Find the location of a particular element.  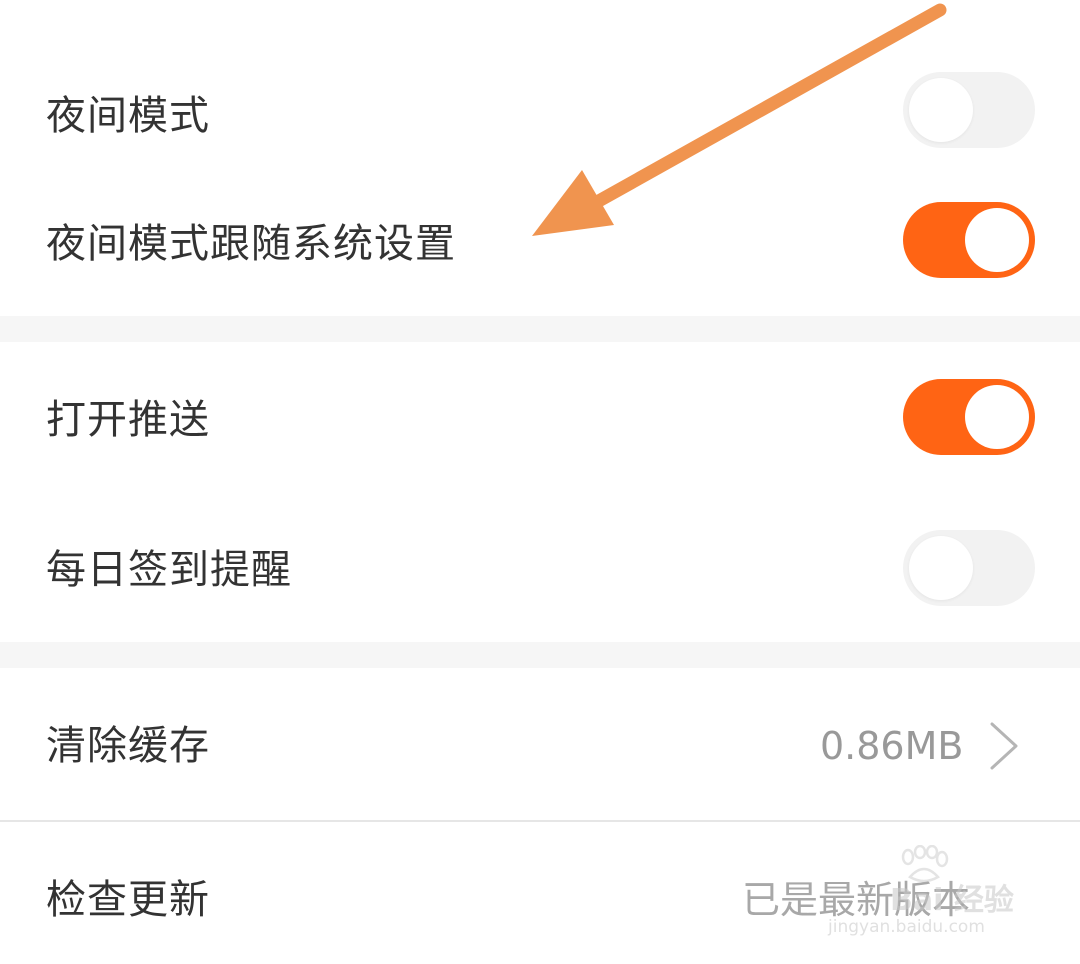

baidu-jingyan-watermark: Bai 经验 jingyan.baidu.com is located at coordinates (923, 895).